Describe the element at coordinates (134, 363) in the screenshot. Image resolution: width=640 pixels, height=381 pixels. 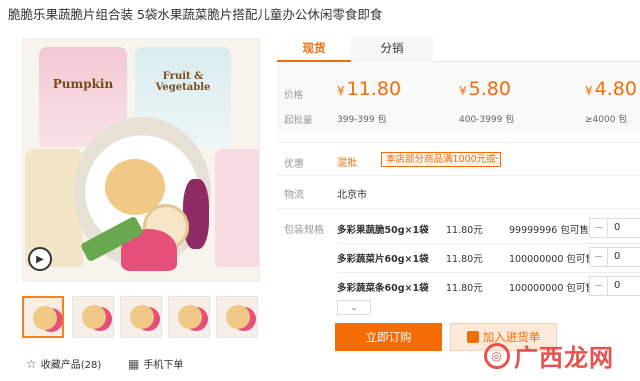
I see `qr-code-icon: ▦` at that location.